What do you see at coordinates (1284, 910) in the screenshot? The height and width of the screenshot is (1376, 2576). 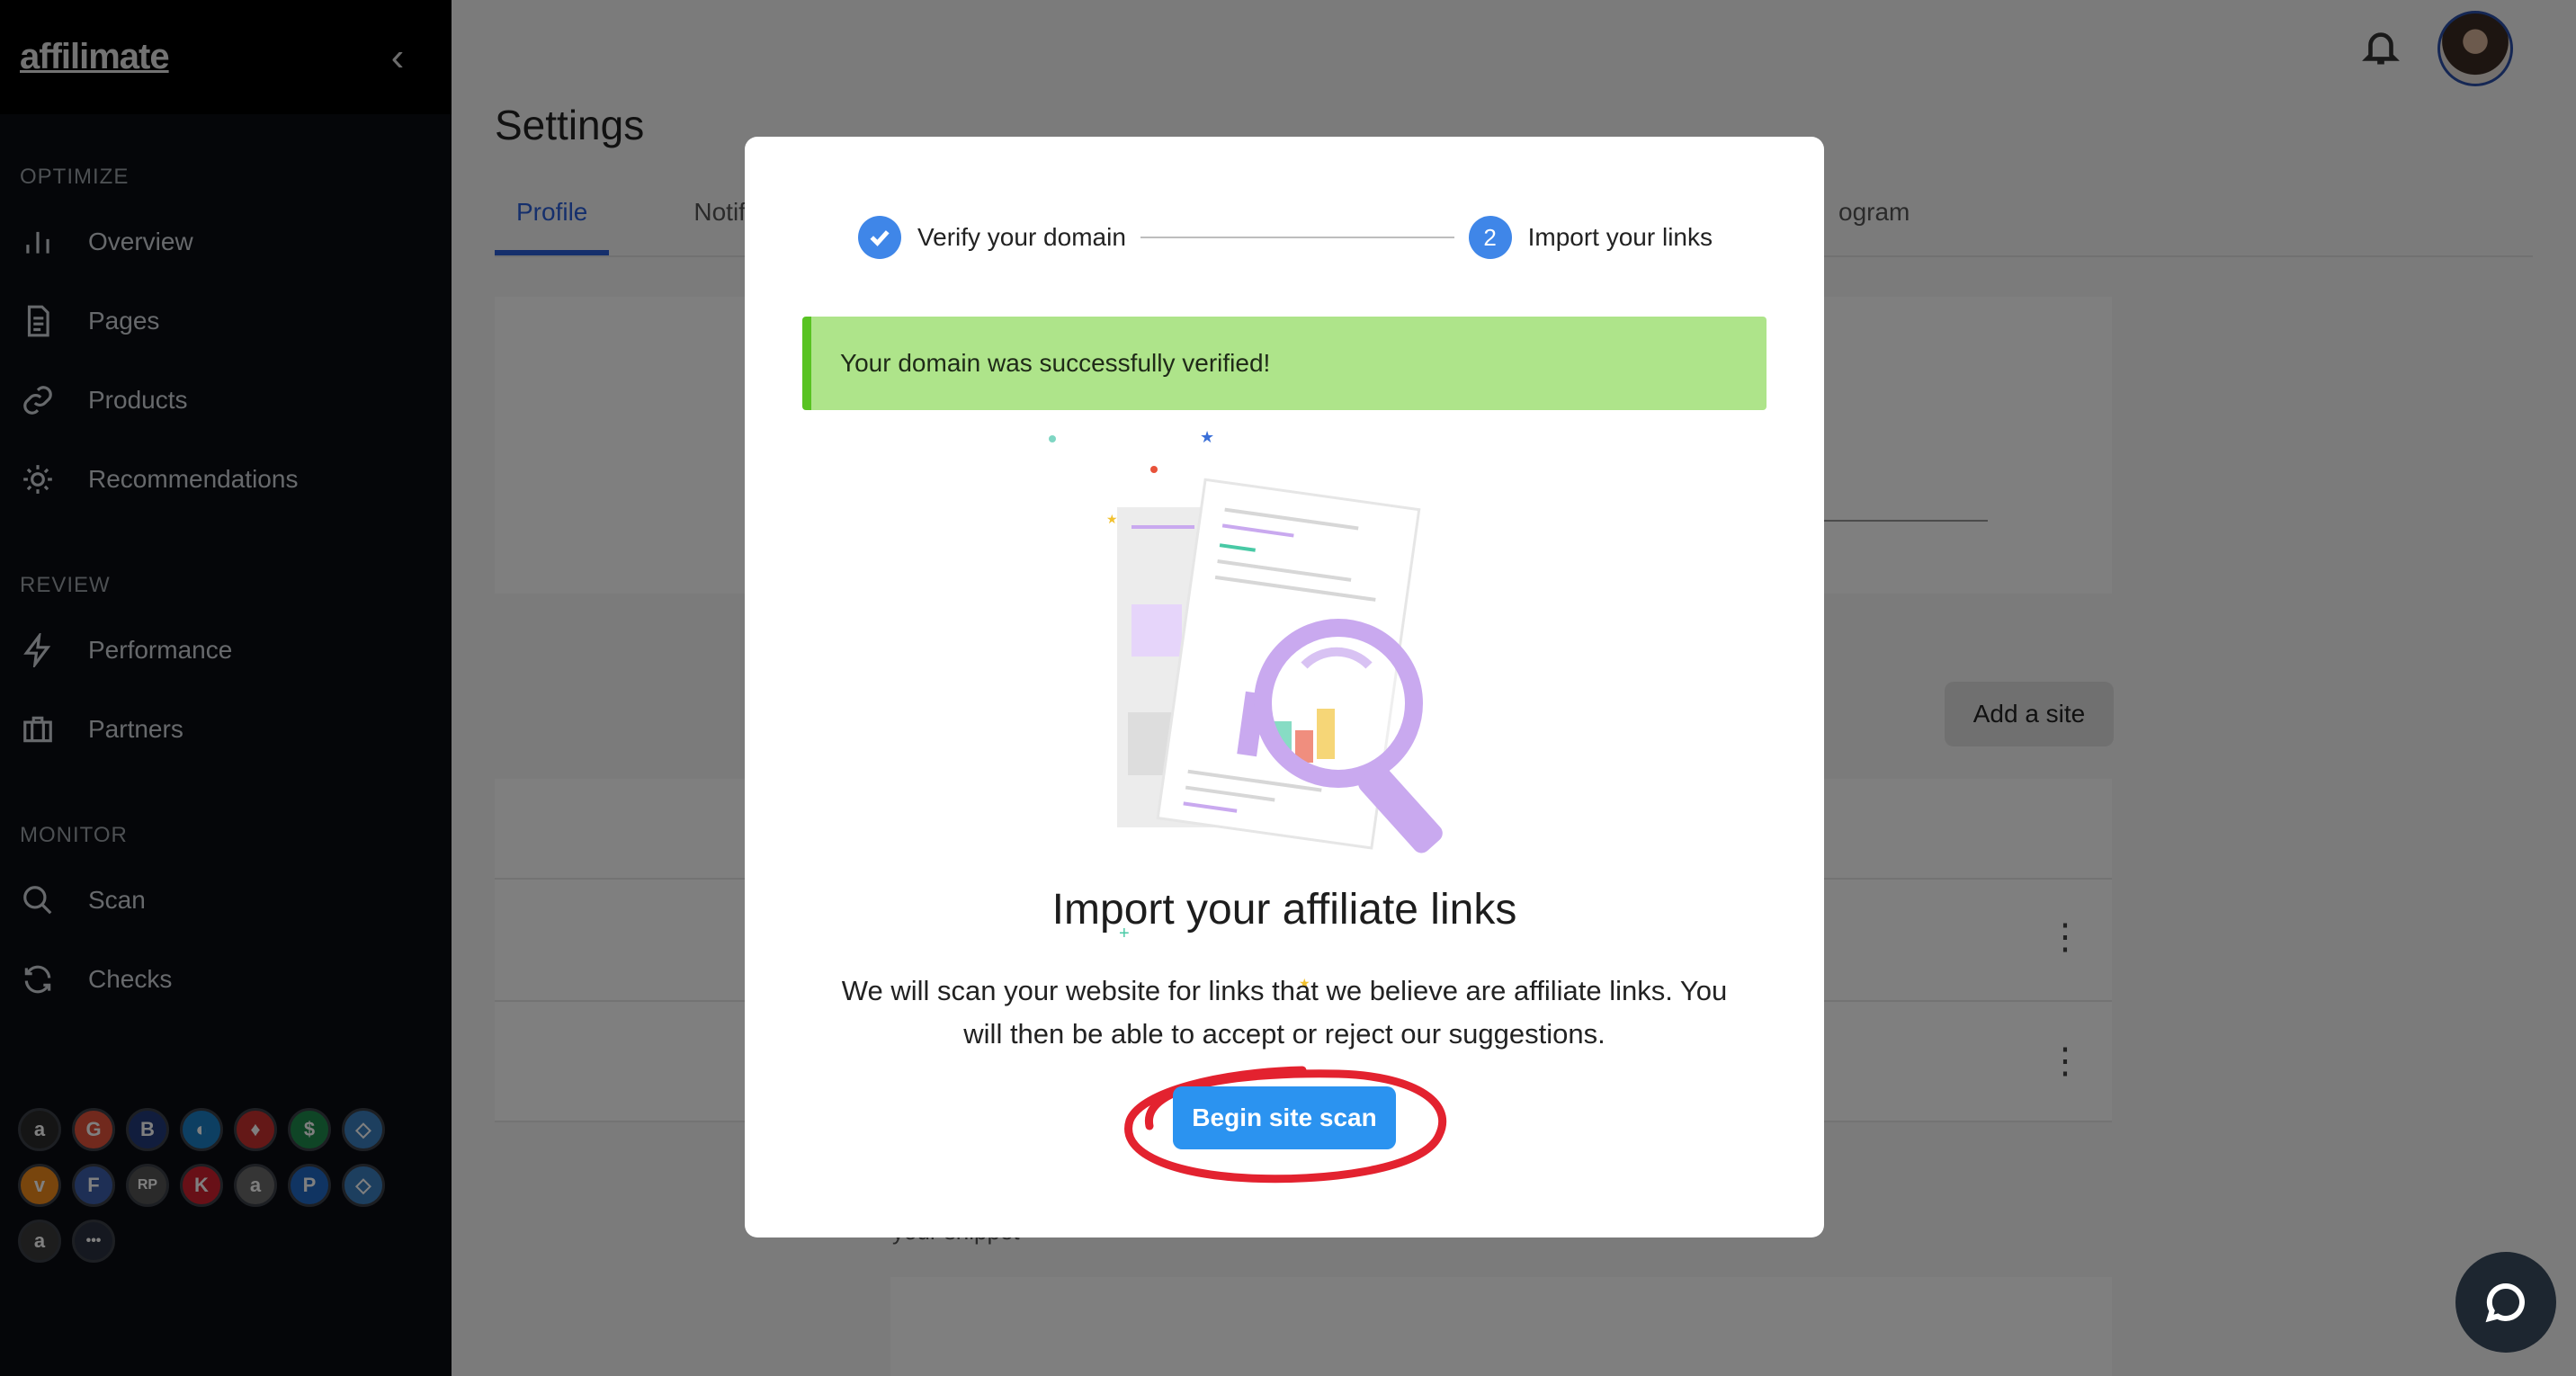 I see `modal-title: Import your affiliate links` at bounding box center [1284, 910].